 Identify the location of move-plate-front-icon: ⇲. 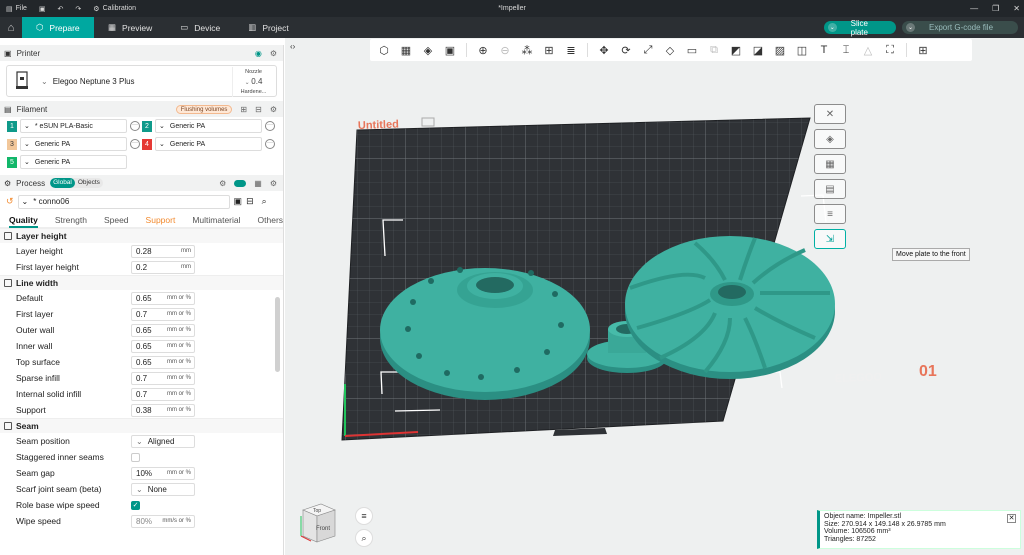
(830, 239).